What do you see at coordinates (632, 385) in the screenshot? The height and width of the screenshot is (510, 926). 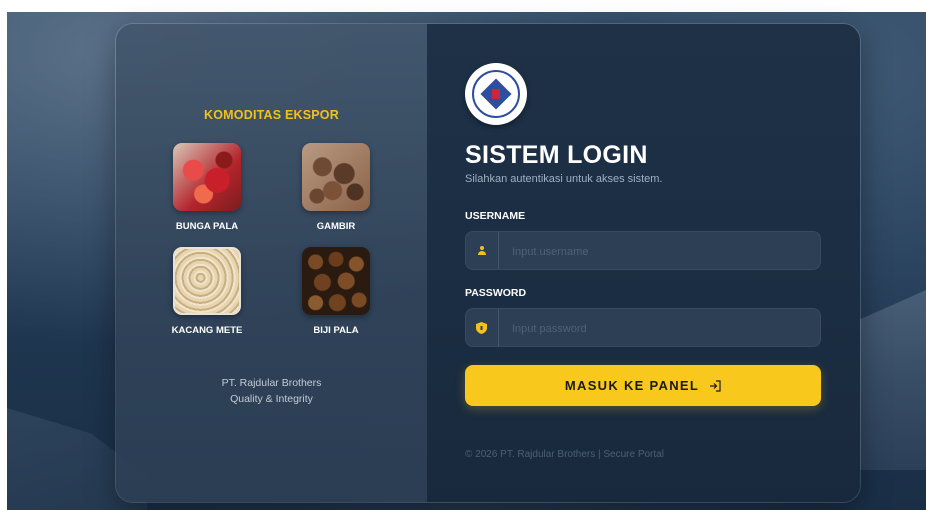 I see `submit-label: MASUK KE PANEL` at bounding box center [632, 385].